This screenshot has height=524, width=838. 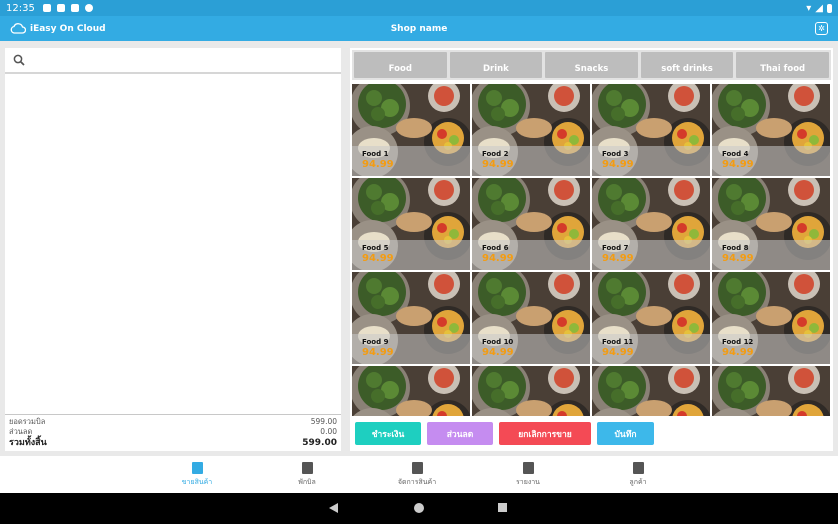 I want to click on category-tab: soft drinks, so click(x=687, y=65).